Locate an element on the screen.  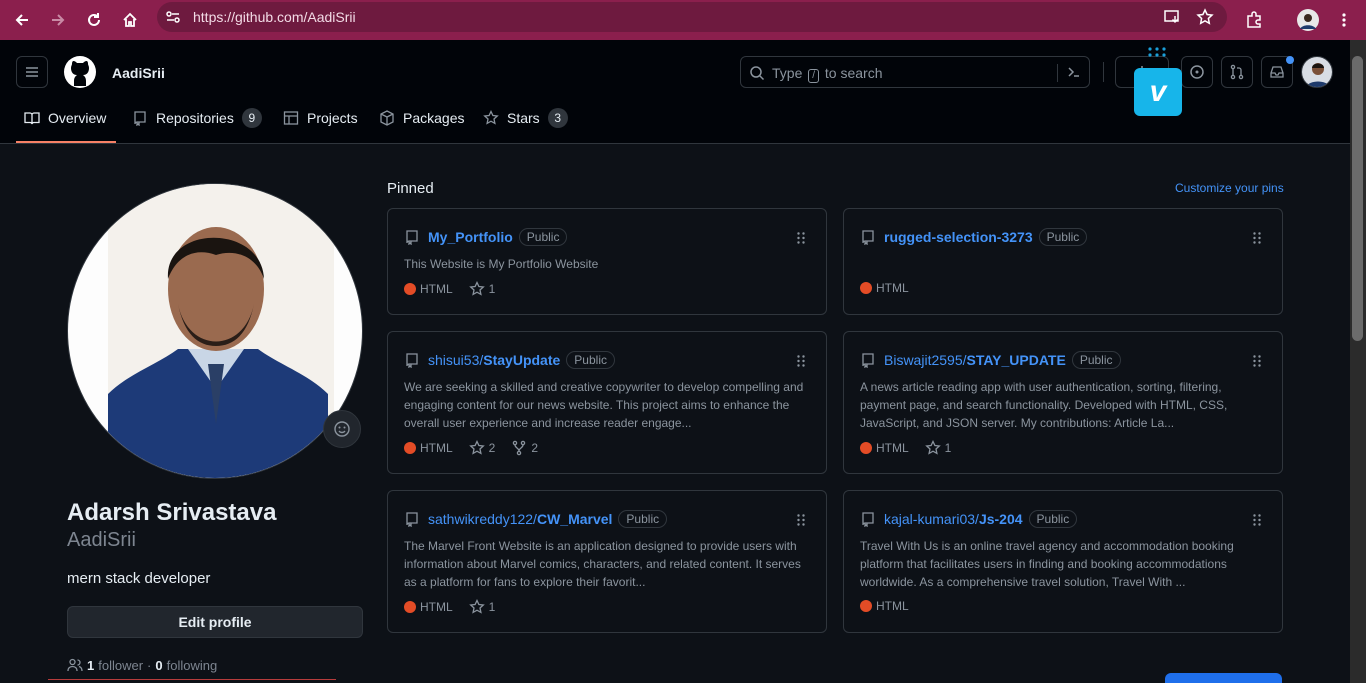
github-logo-icon is located at coordinates (80, 72).